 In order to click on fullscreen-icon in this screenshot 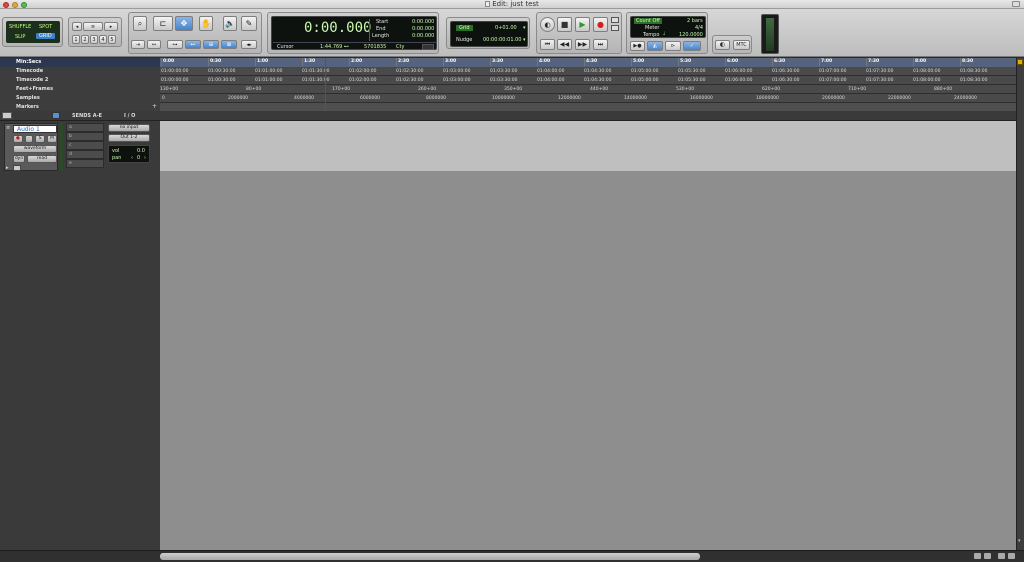, I will do `click(1016, 4)`.